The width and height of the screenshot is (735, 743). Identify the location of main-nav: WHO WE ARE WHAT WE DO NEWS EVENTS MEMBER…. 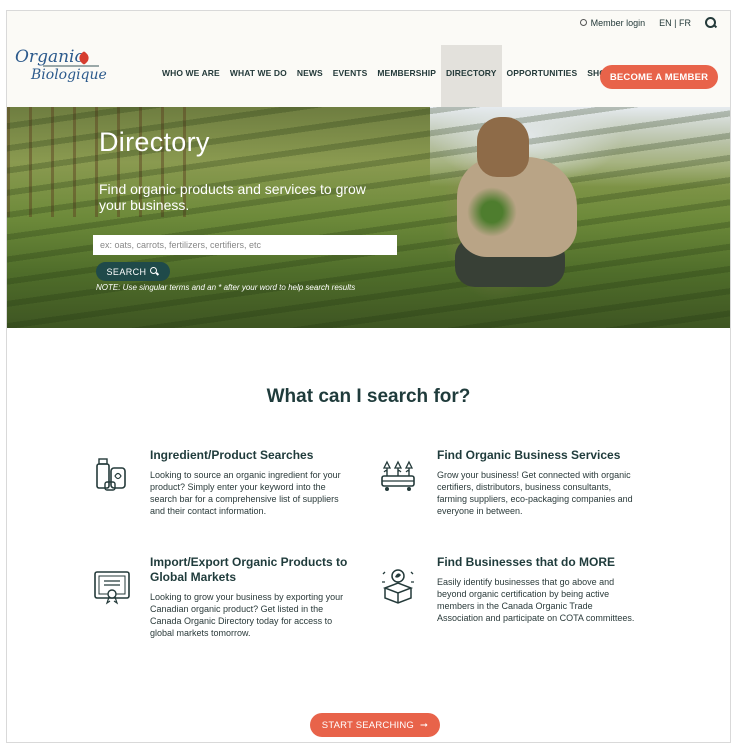
(387, 76).